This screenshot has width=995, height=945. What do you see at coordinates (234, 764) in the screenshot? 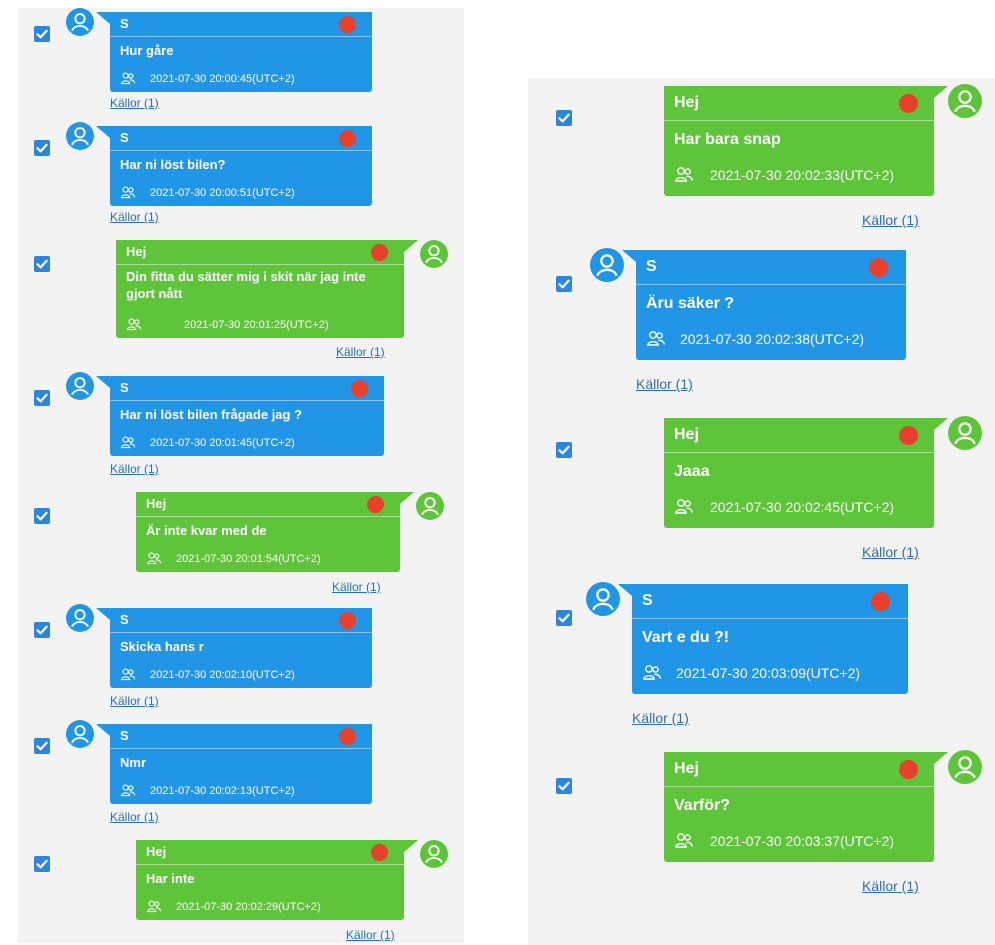
I see `message-bubble: S Nmr 2021-07-30 20:02:13(UTC+2)` at bounding box center [234, 764].